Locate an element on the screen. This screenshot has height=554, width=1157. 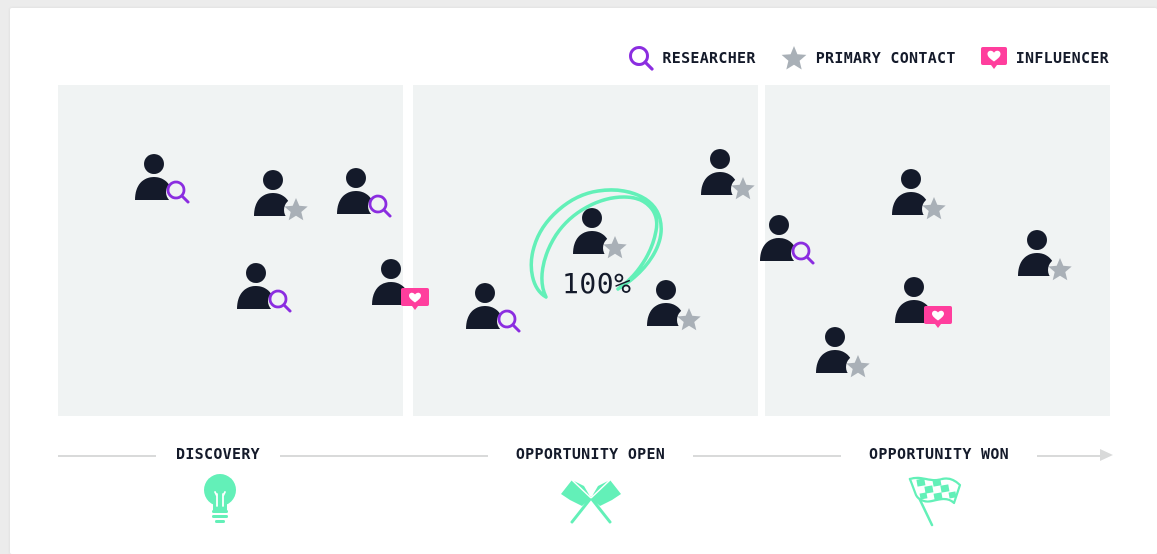
person-primary-contact-highlighted is located at coordinates (603, 238).